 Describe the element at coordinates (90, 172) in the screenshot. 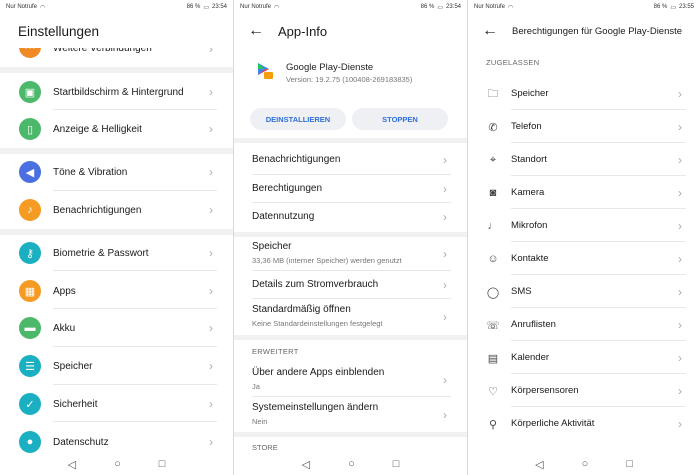

I see `settings-item-label: Töne & Vibration` at that location.